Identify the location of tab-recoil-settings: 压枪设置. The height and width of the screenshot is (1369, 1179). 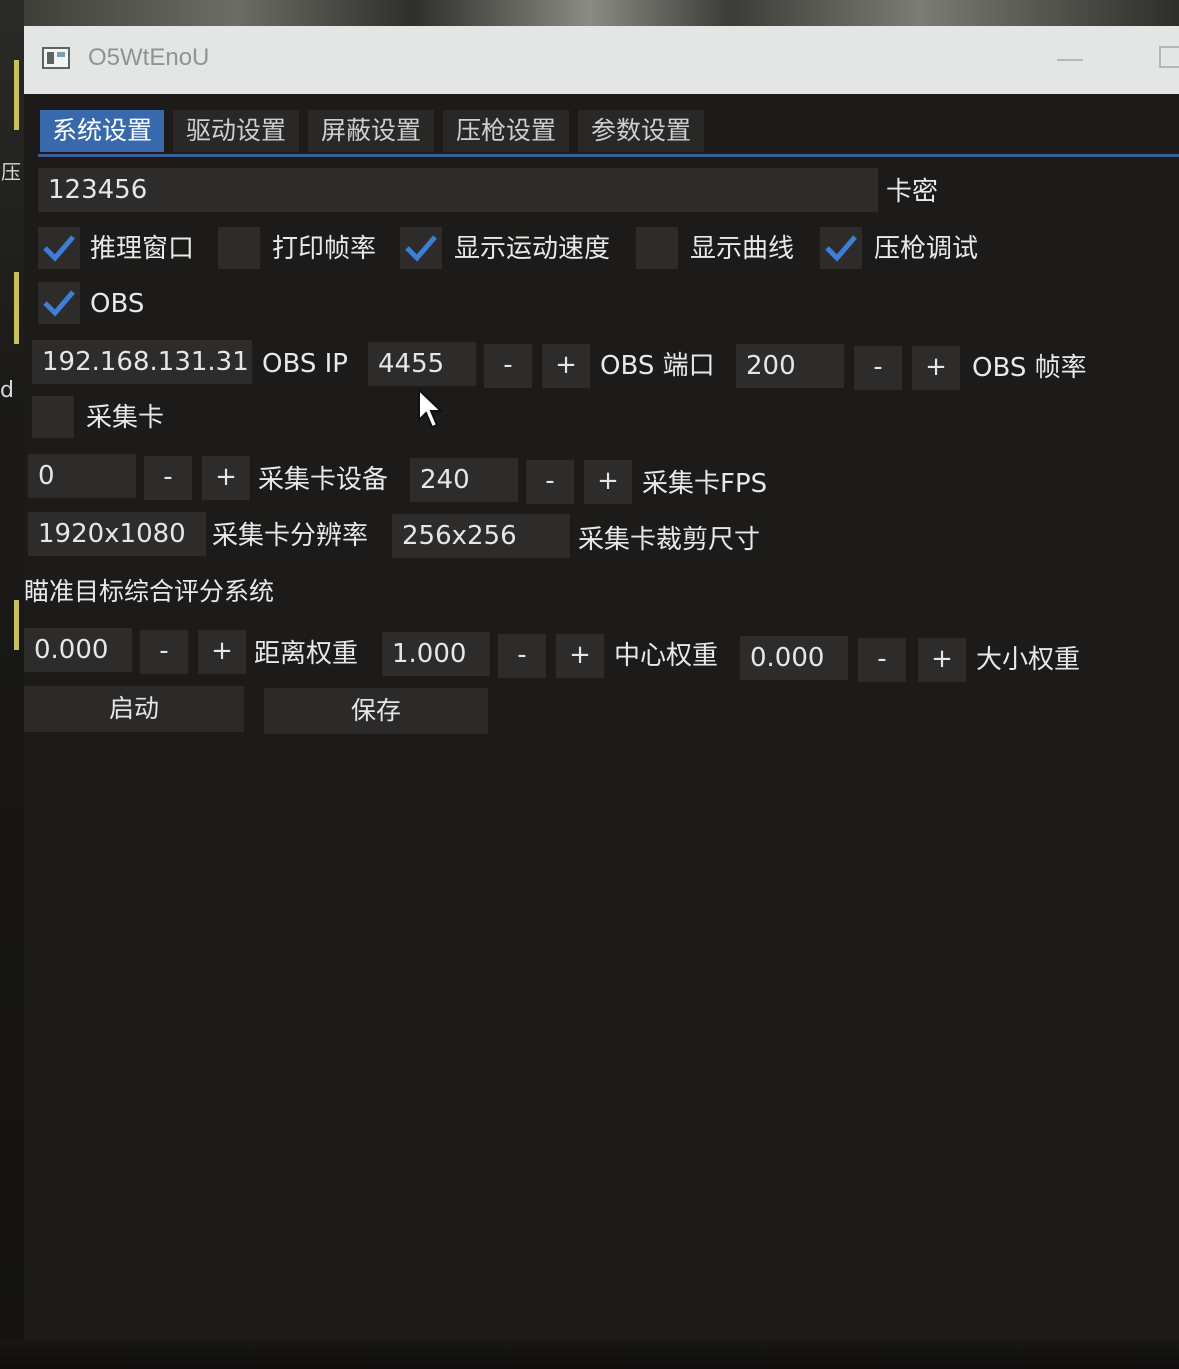
(506, 131).